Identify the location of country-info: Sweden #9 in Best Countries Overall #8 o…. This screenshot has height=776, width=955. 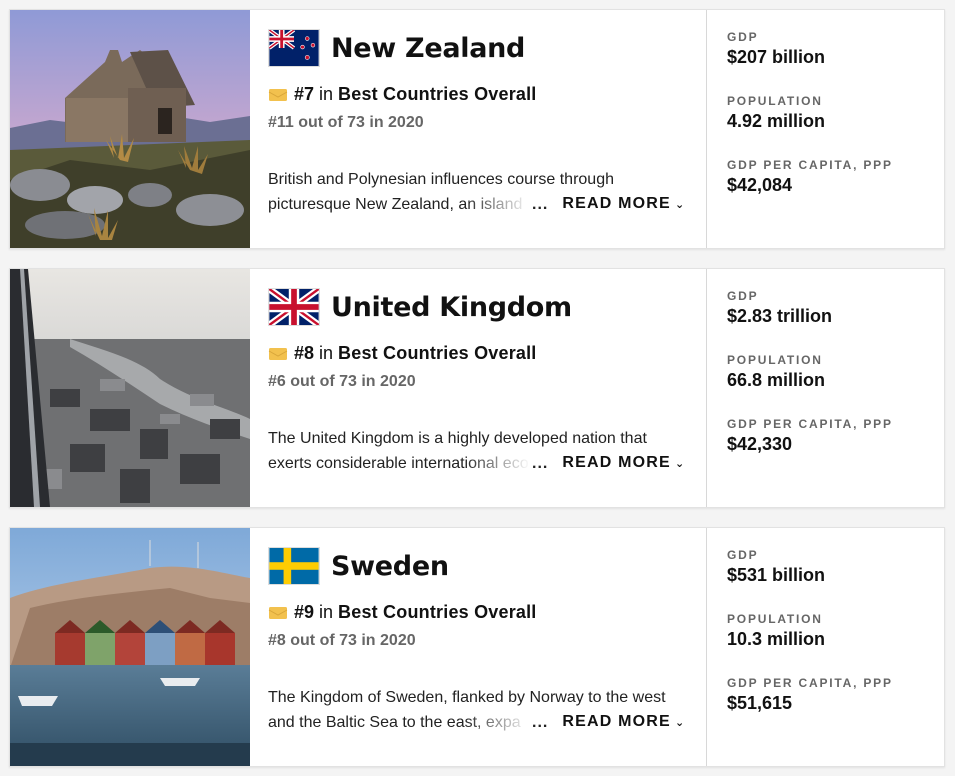
(478, 647).